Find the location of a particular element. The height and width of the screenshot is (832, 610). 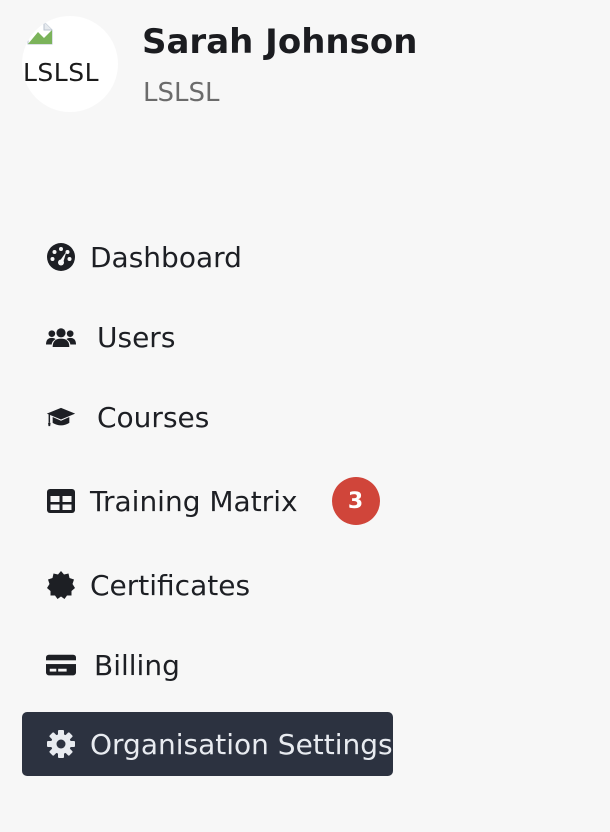

sidebar-item-billing: Billing is located at coordinates (113, 665).